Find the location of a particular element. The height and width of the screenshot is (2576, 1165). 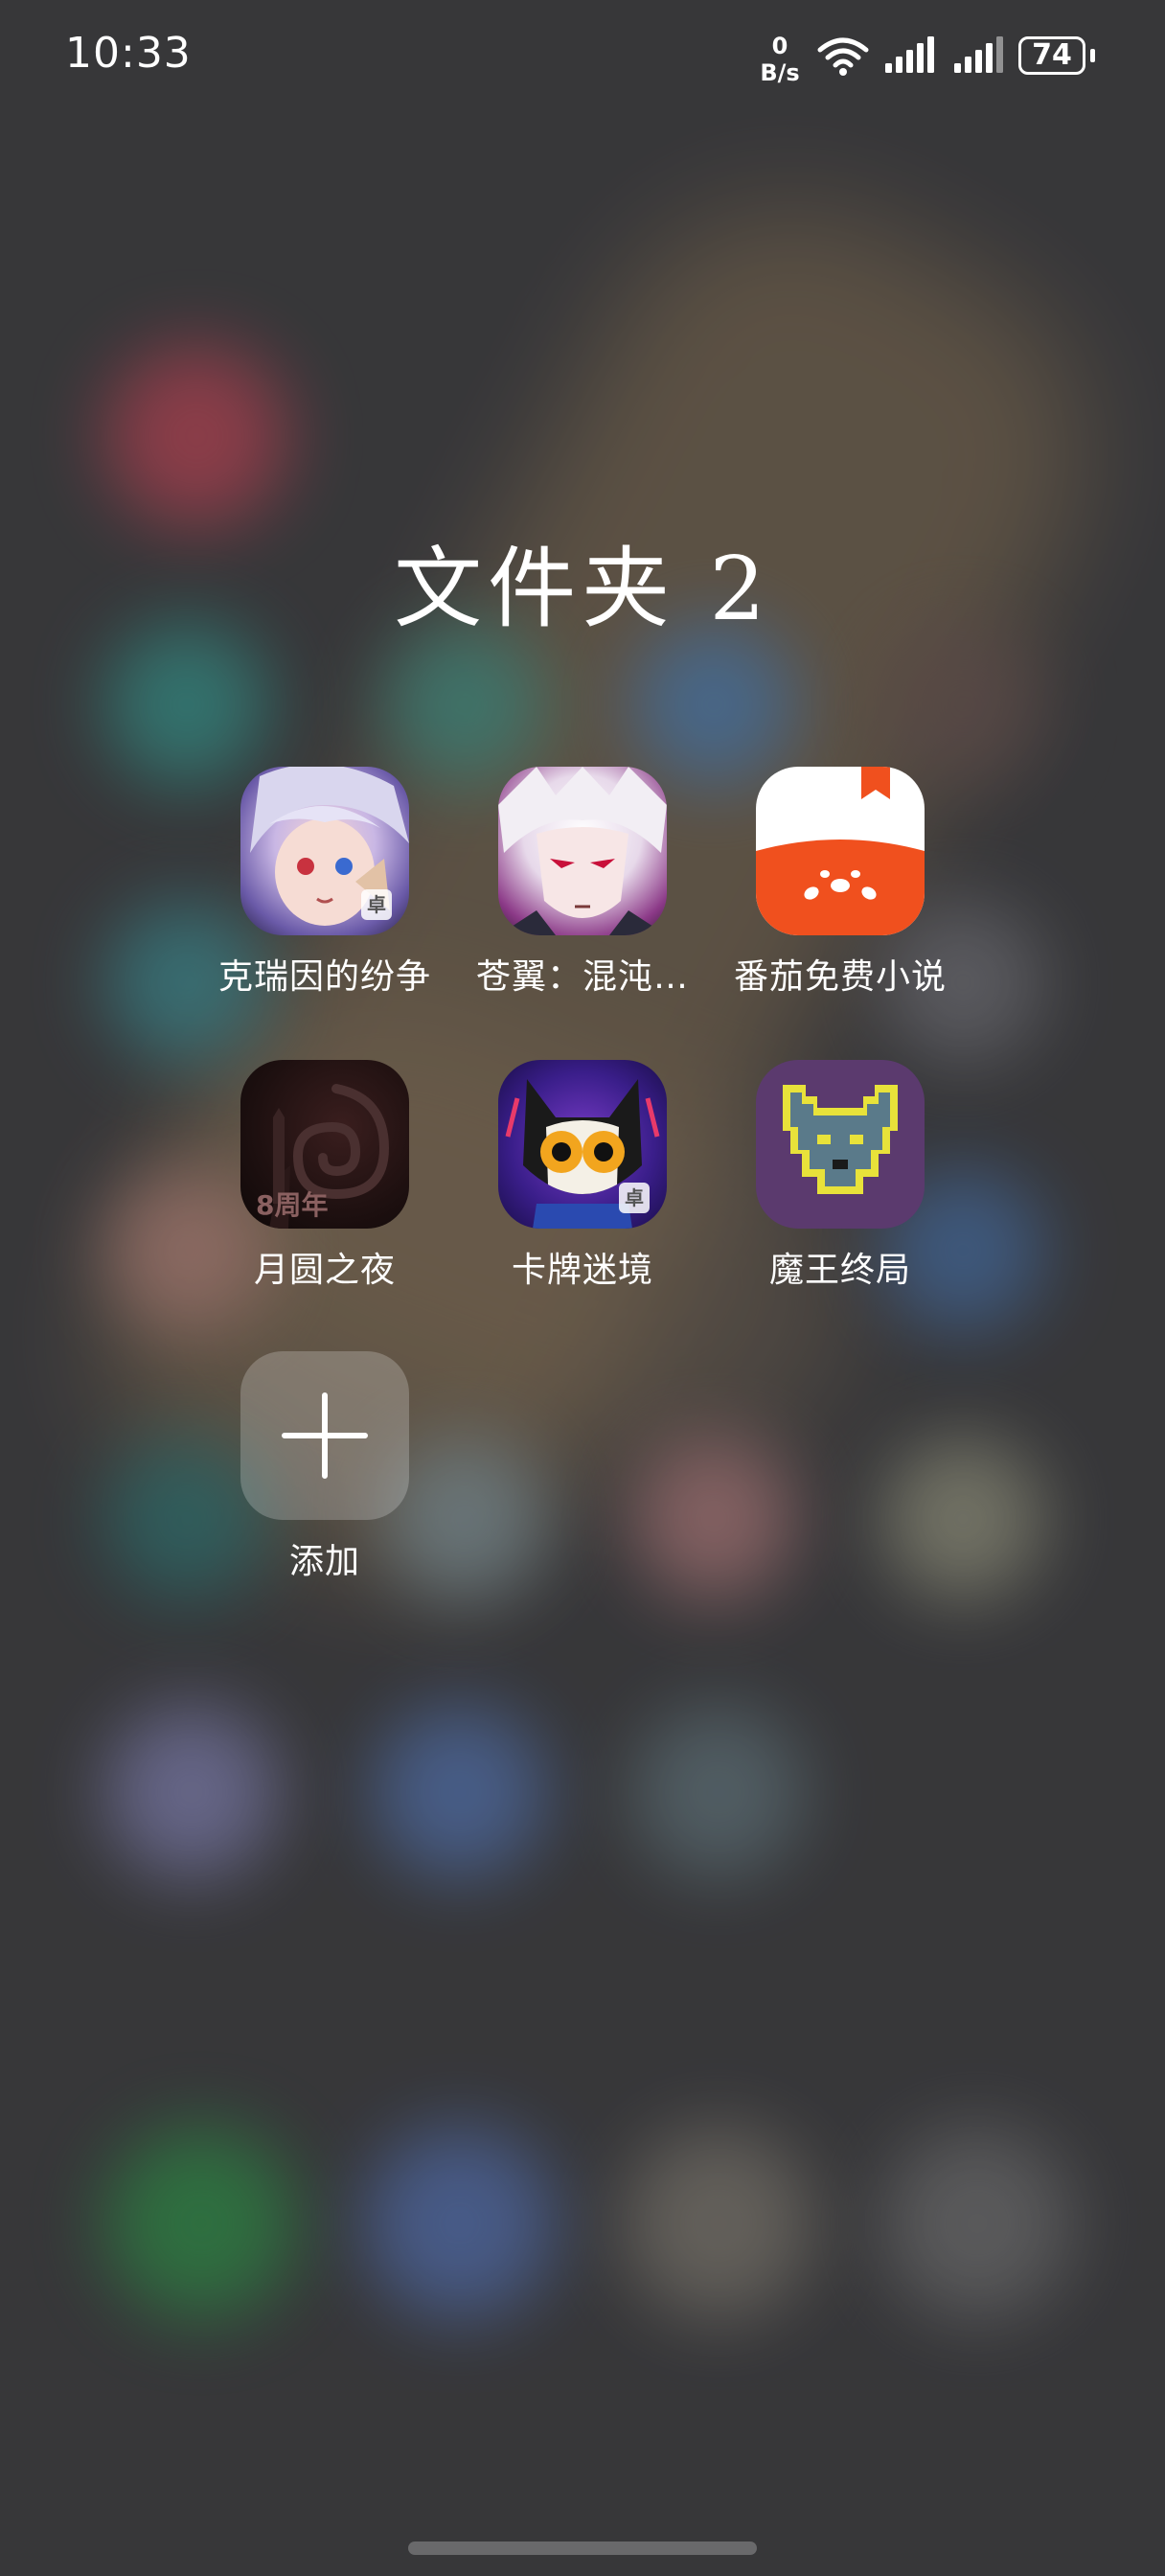

app-label: 番茄免费小说 is located at coordinates (840, 977).